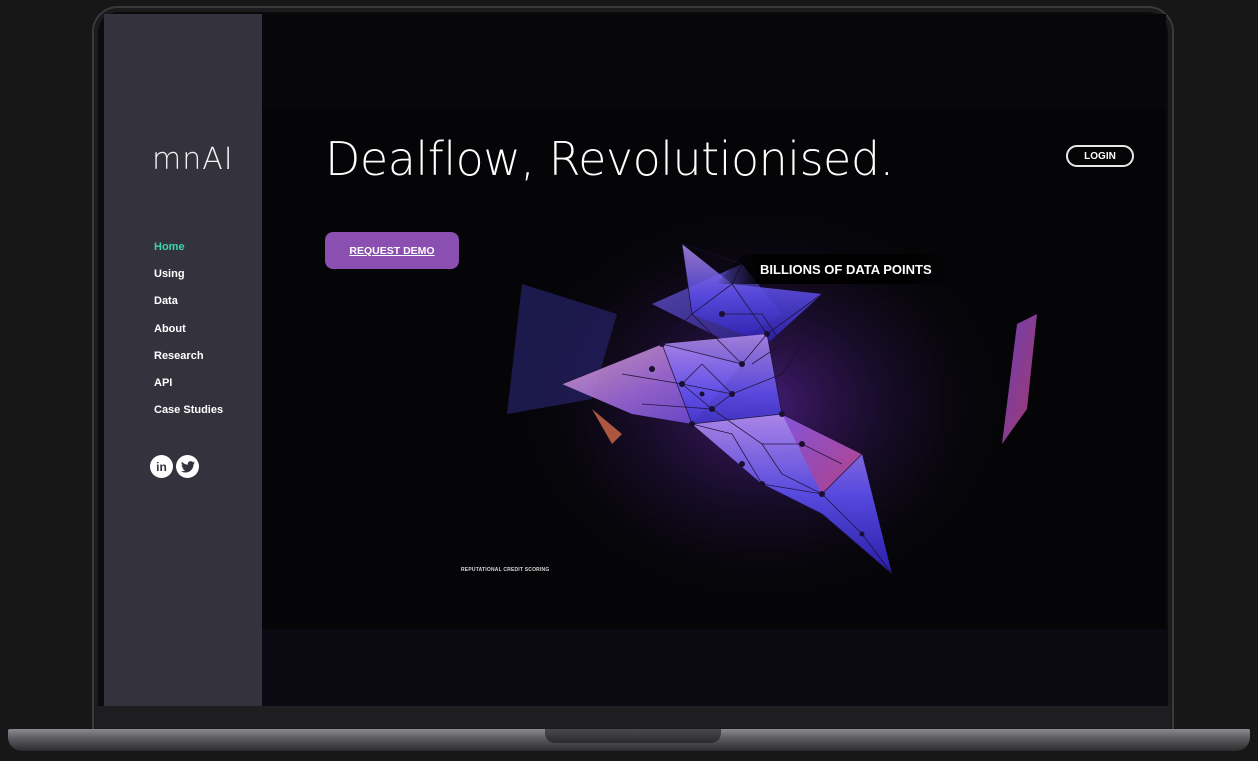  Describe the element at coordinates (633, 736) in the screenshot. I see `laptop-base-notch` at that location.